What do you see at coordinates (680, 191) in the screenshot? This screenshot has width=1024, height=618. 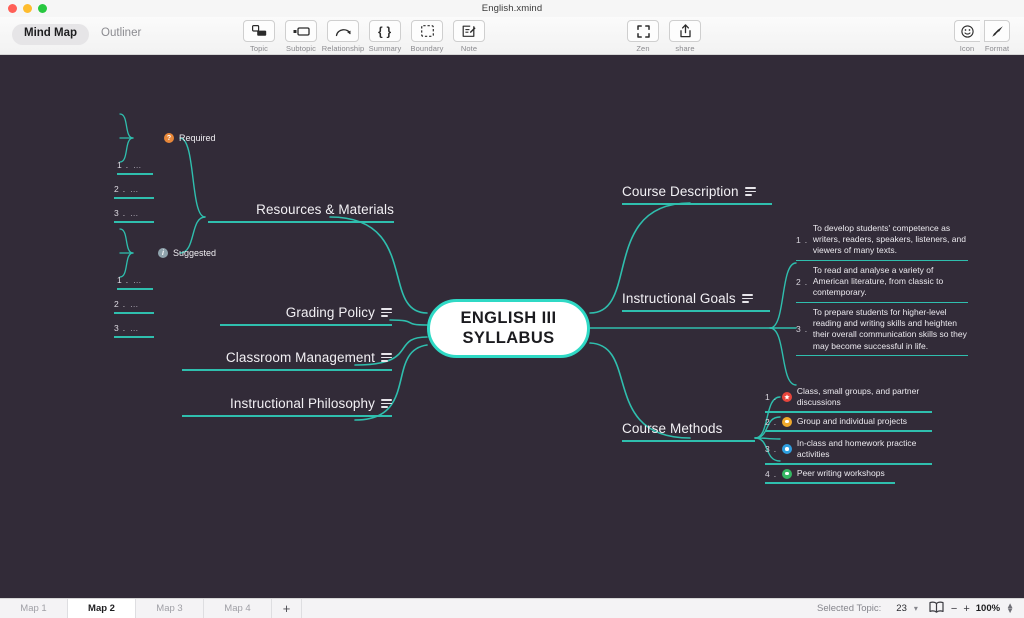 I see `branch-label: Course Description` at bounding box center [680, 191].